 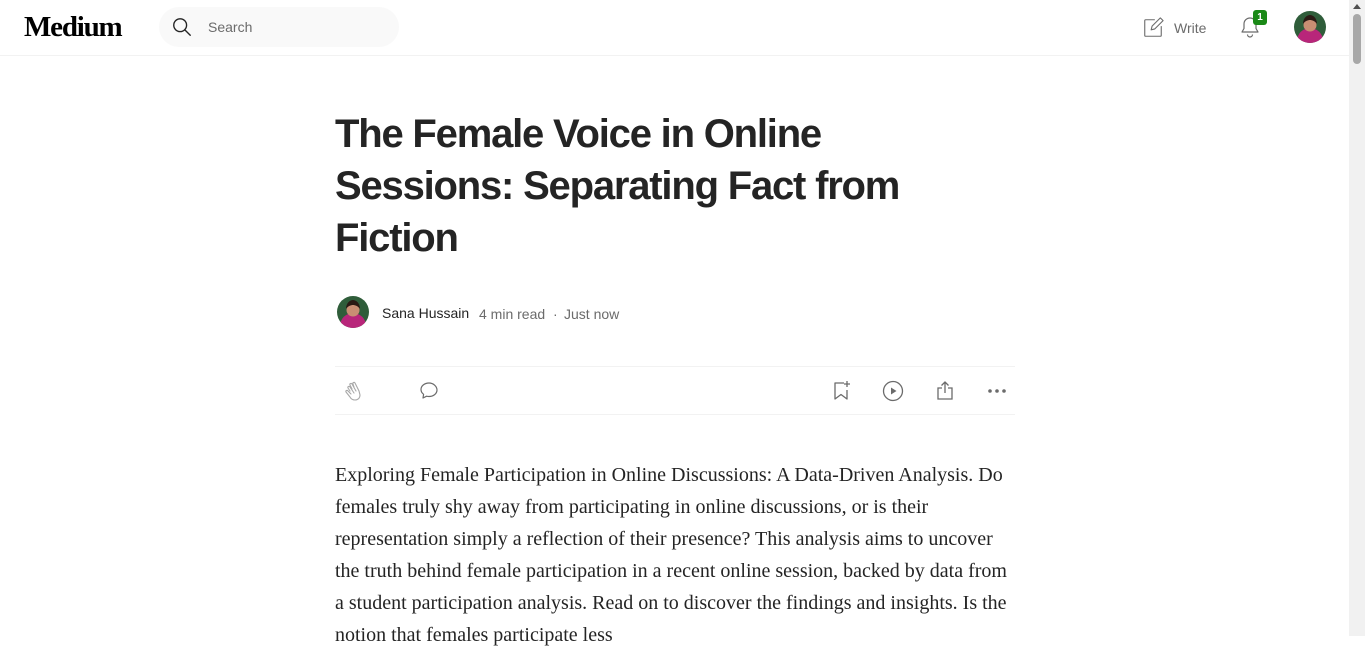 I want to click on play-icon, so click(x=893, y=391).